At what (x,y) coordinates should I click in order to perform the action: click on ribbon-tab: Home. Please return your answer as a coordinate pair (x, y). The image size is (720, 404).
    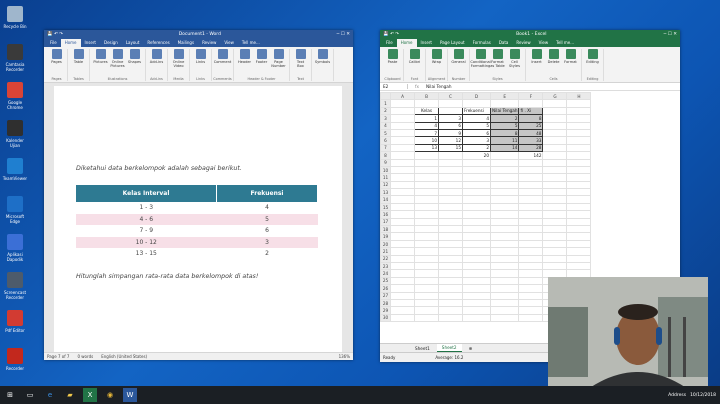
    Looking at the image, I should click on (406, 43).